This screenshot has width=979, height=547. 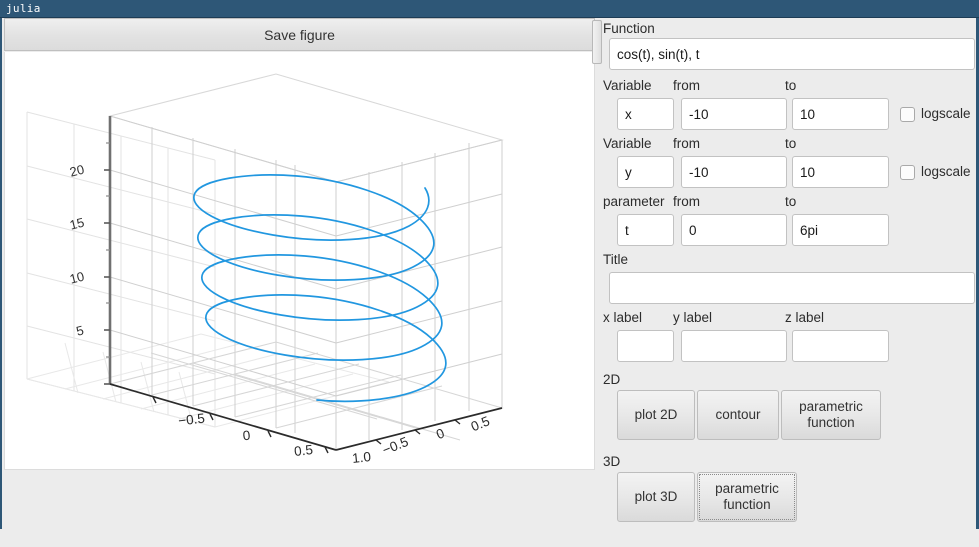 What do you see at coordinates (791, 85) in the screenshot?
I see `variable-x-to-label: to` at bounding box center [791, 85].